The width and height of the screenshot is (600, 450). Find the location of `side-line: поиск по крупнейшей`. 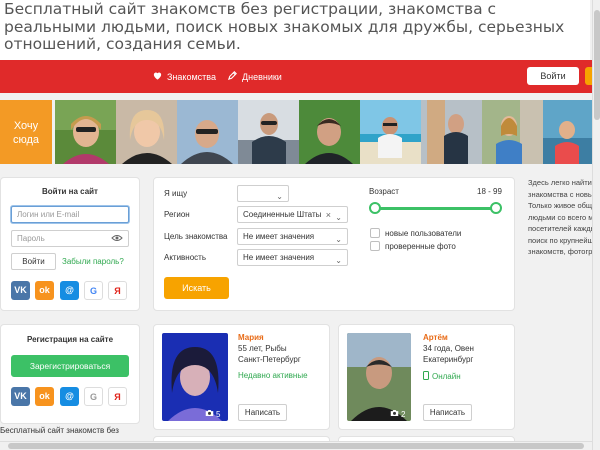

side-line: поиск по крупнейшей is located at coordinates (560, 240).